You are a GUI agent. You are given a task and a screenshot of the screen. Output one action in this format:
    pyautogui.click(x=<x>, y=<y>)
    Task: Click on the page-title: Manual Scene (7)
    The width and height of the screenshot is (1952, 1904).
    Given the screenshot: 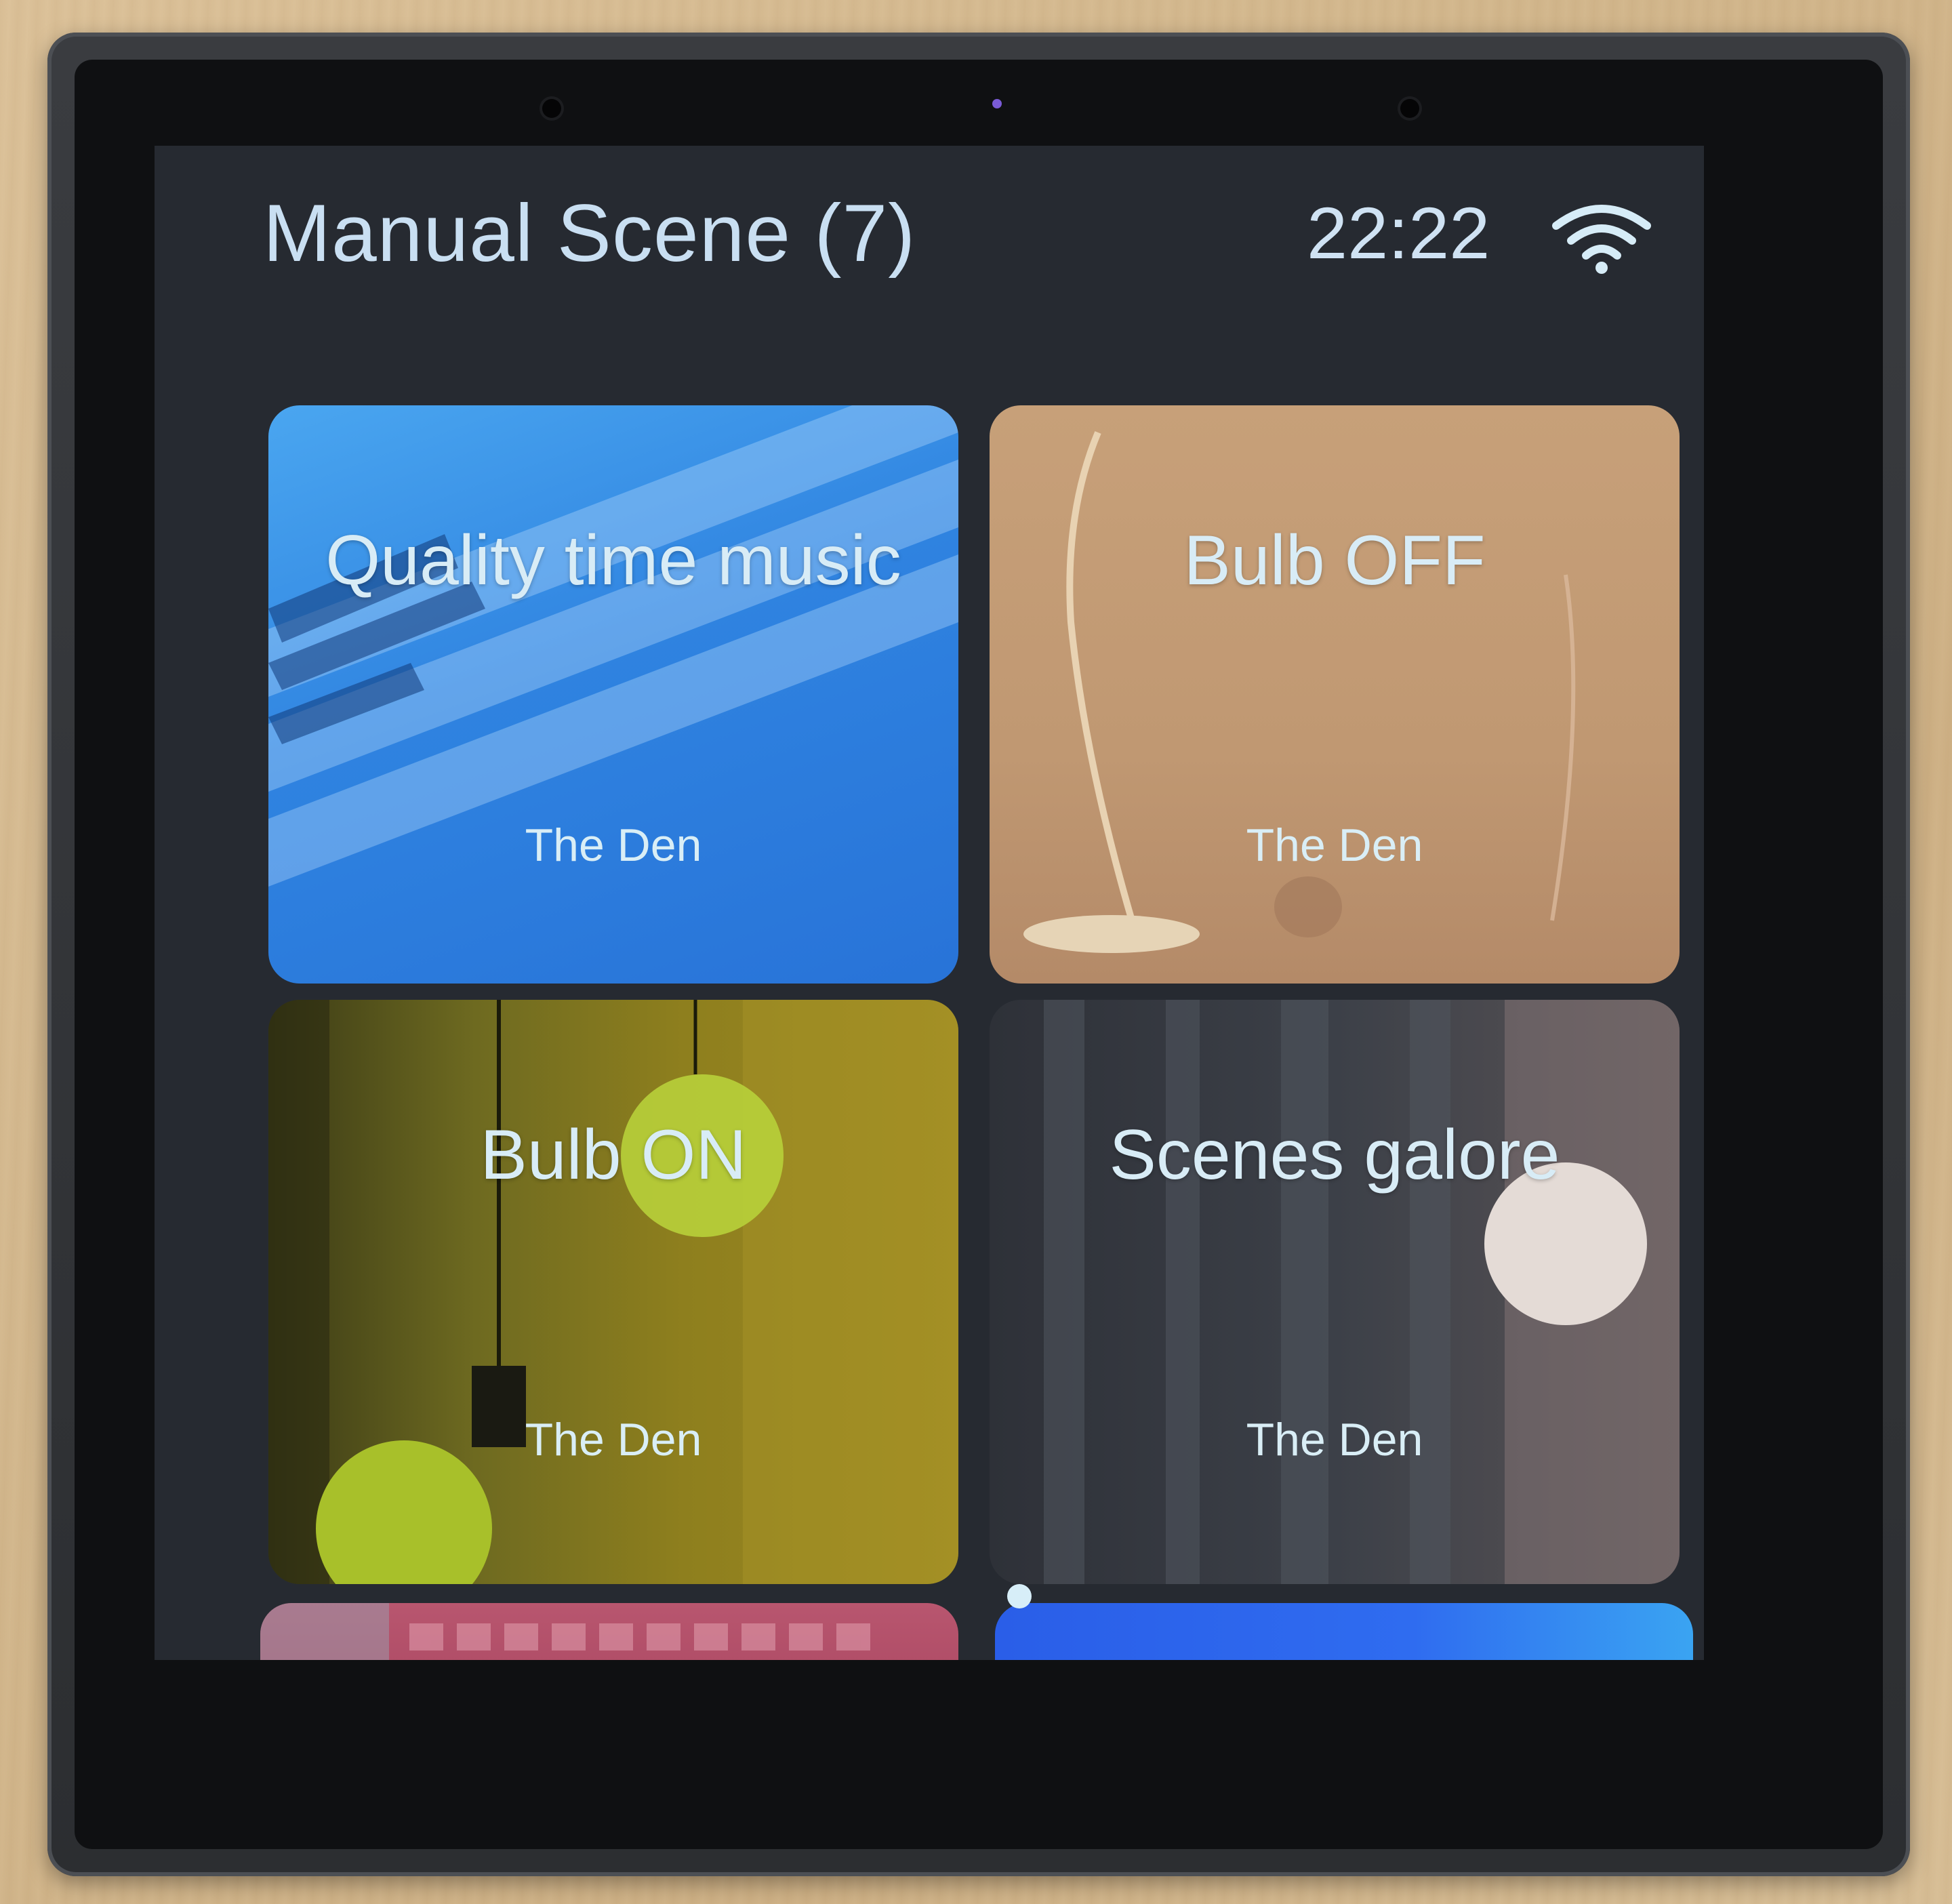 What is the action you would take?
    pyautogui.click(x=590, y=233)
    